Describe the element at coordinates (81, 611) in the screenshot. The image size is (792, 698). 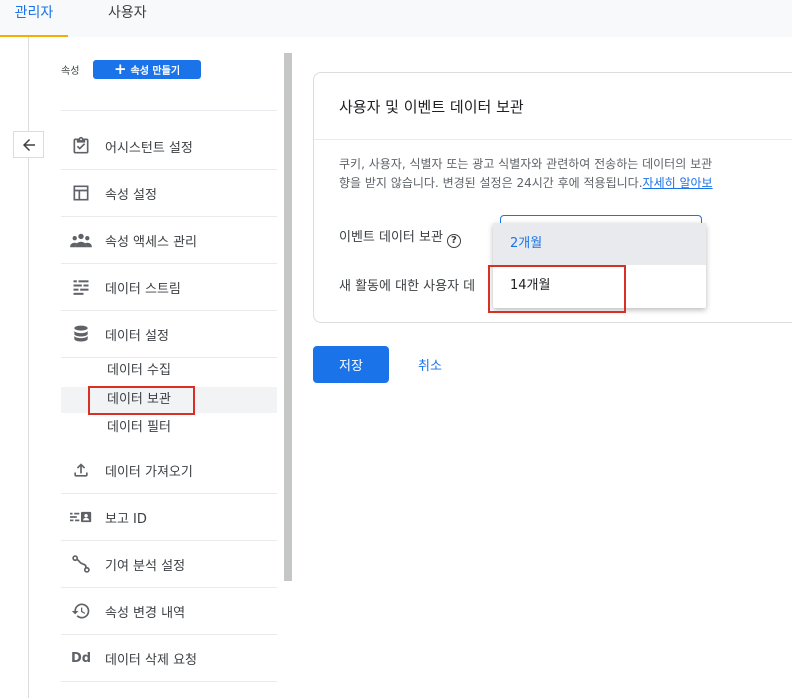
I see `history-icon` at that location.